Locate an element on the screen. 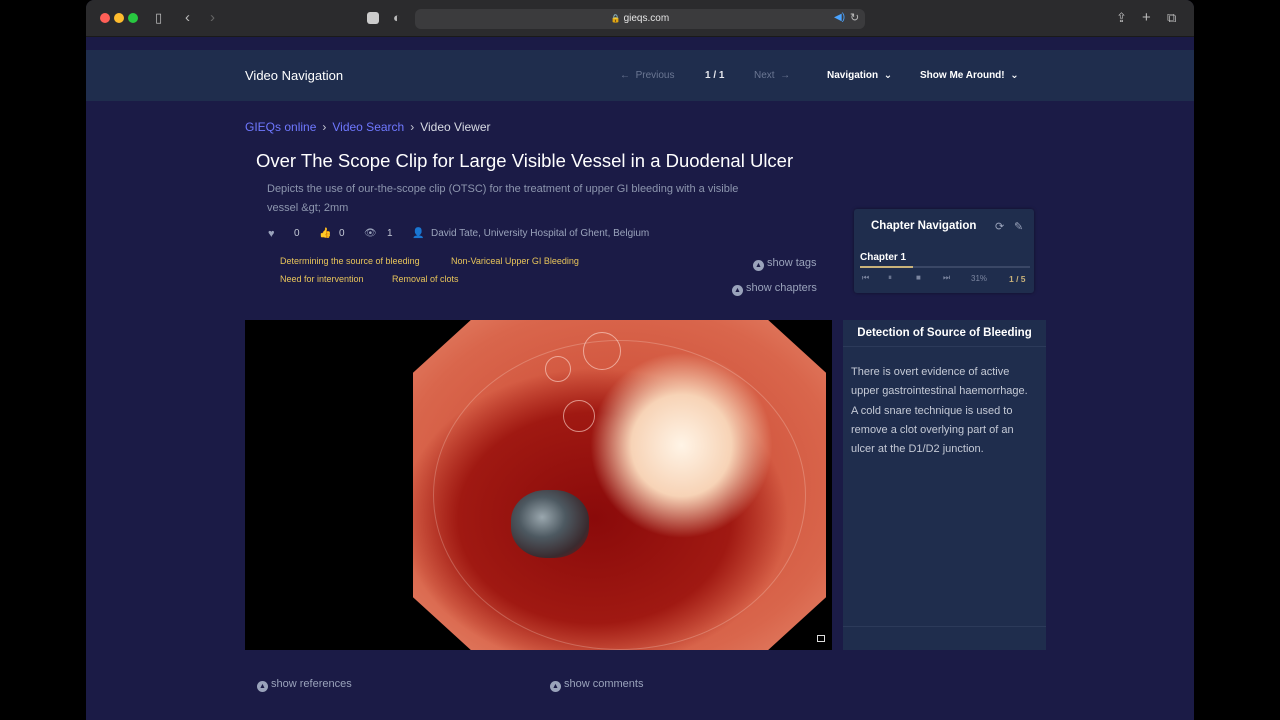 The width and height of the screenshot is (1280, 720). chapter-progress-label: 31% is located at coordinates (979, 278).